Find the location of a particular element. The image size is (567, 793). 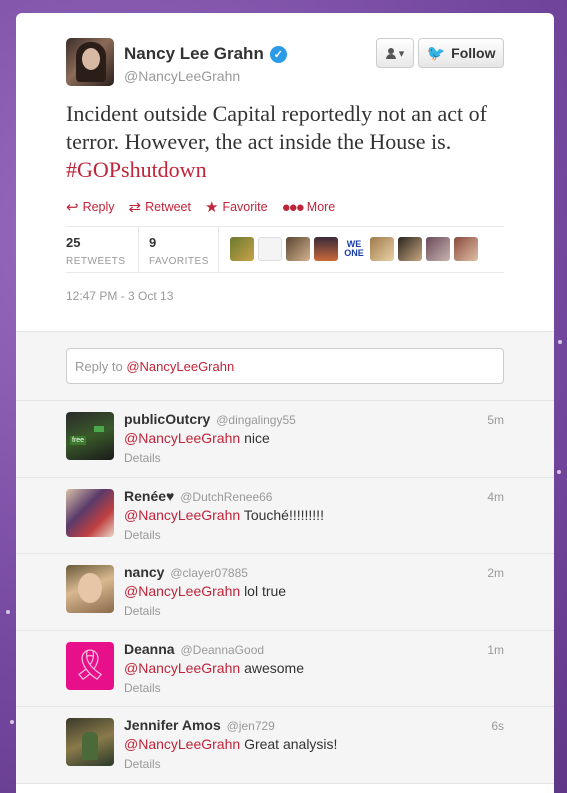

reply-section: Reply to @NancyLeeGrahn is located at coordinates (285, 366).